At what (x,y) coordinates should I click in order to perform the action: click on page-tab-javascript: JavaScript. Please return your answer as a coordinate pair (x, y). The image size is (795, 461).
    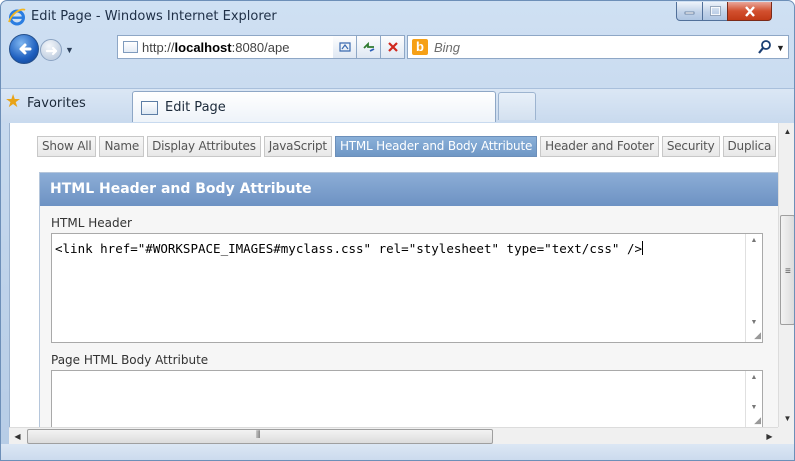
    Looking at the image, I should click on (297, 146).